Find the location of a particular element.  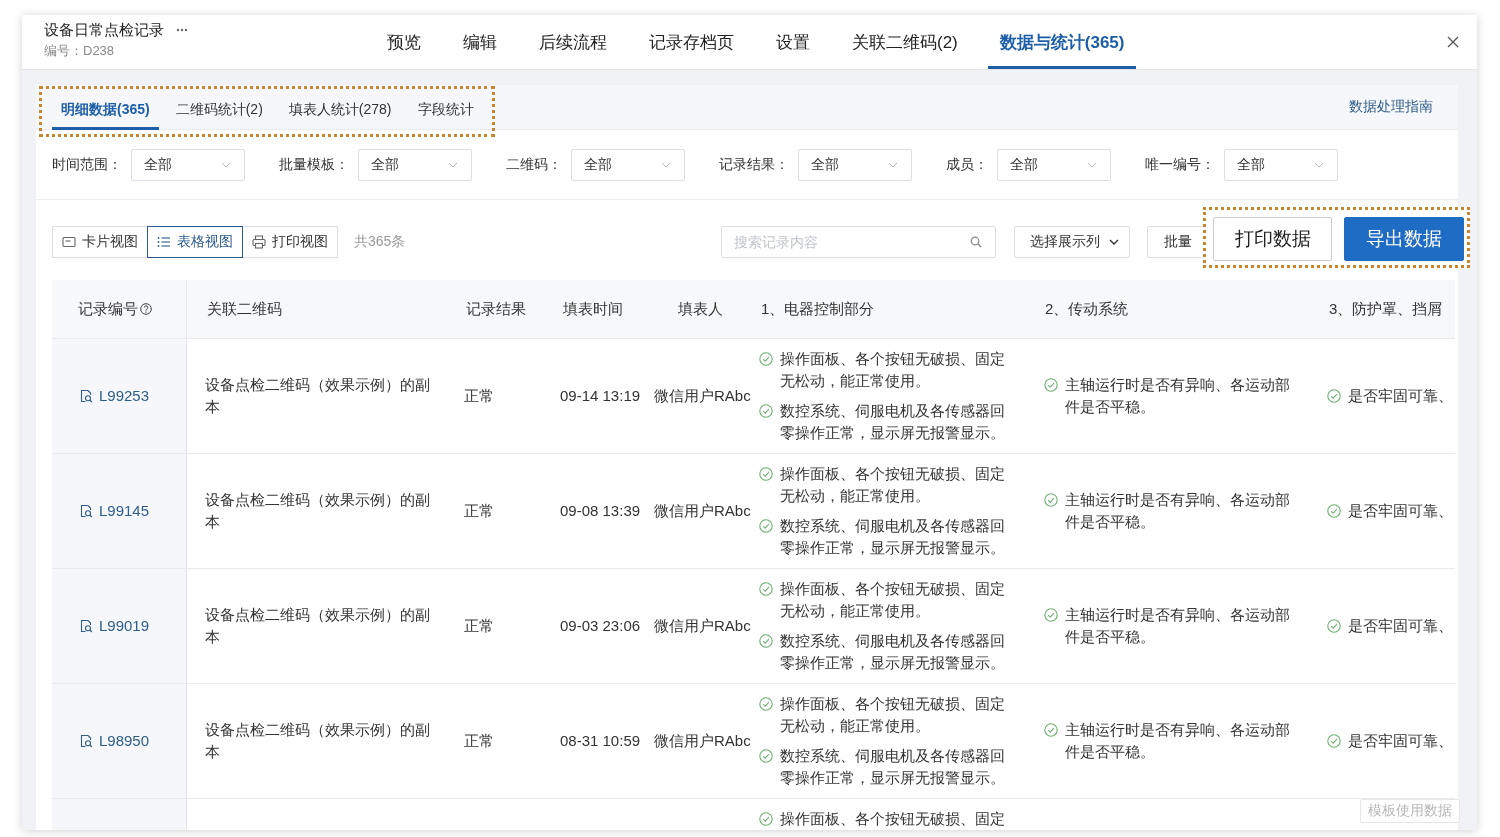

filter-label: 二维码： is located at coordinates (534, 165).